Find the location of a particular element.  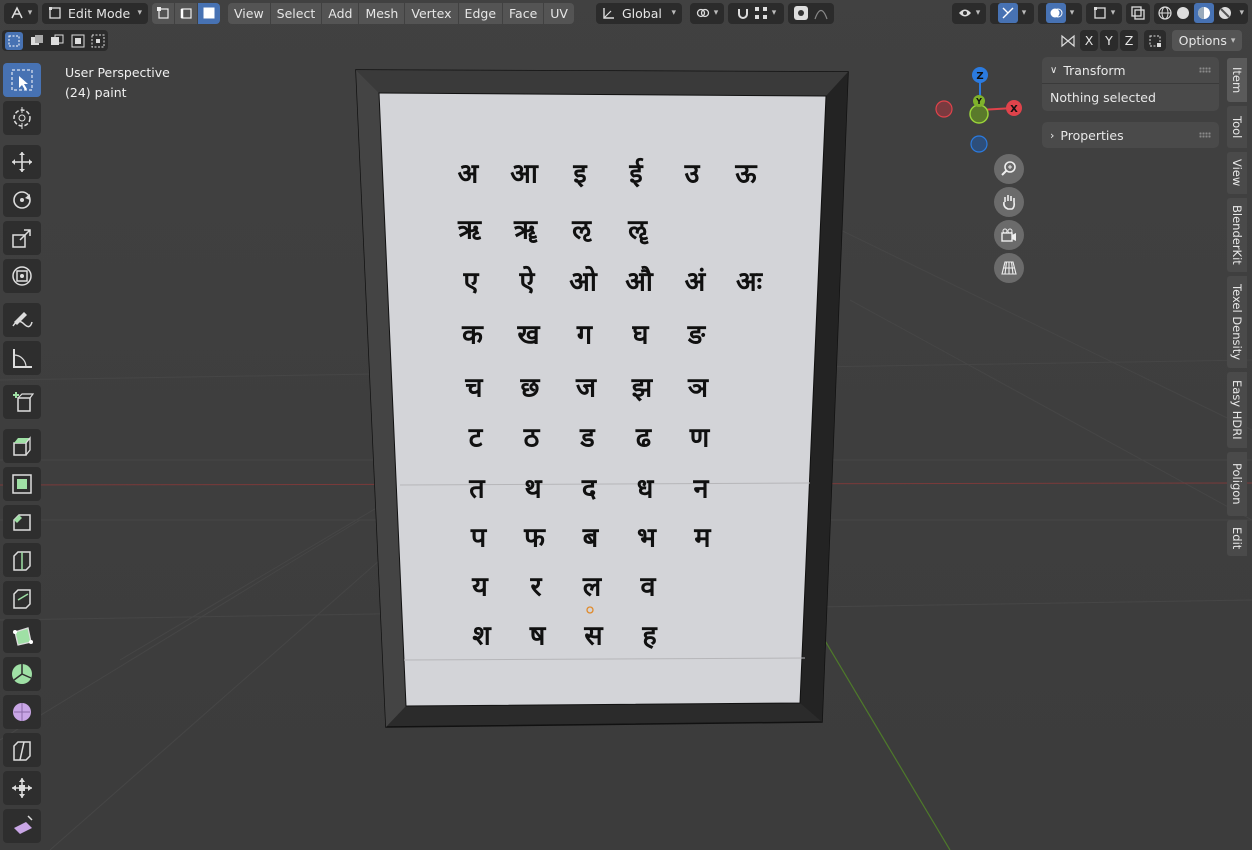

falloff-curve-icon is located at coordinates (821, 13).